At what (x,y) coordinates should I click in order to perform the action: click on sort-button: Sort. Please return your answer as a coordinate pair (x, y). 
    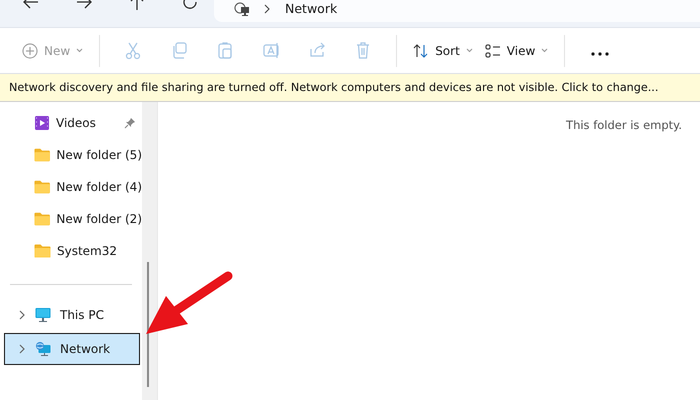
    Looking at the image, I should click on (443, 50).